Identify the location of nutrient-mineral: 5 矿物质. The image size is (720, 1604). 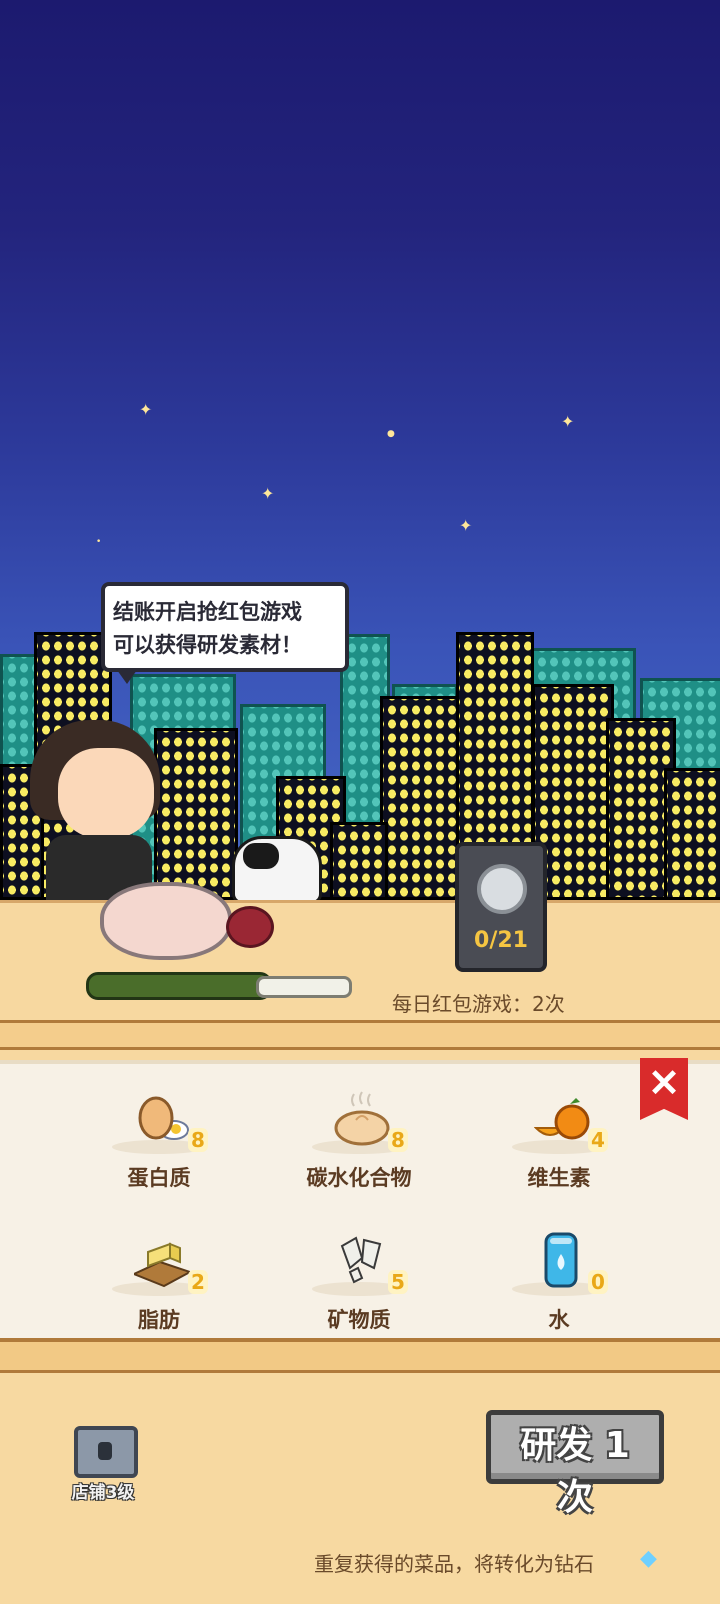
(359, 1281).